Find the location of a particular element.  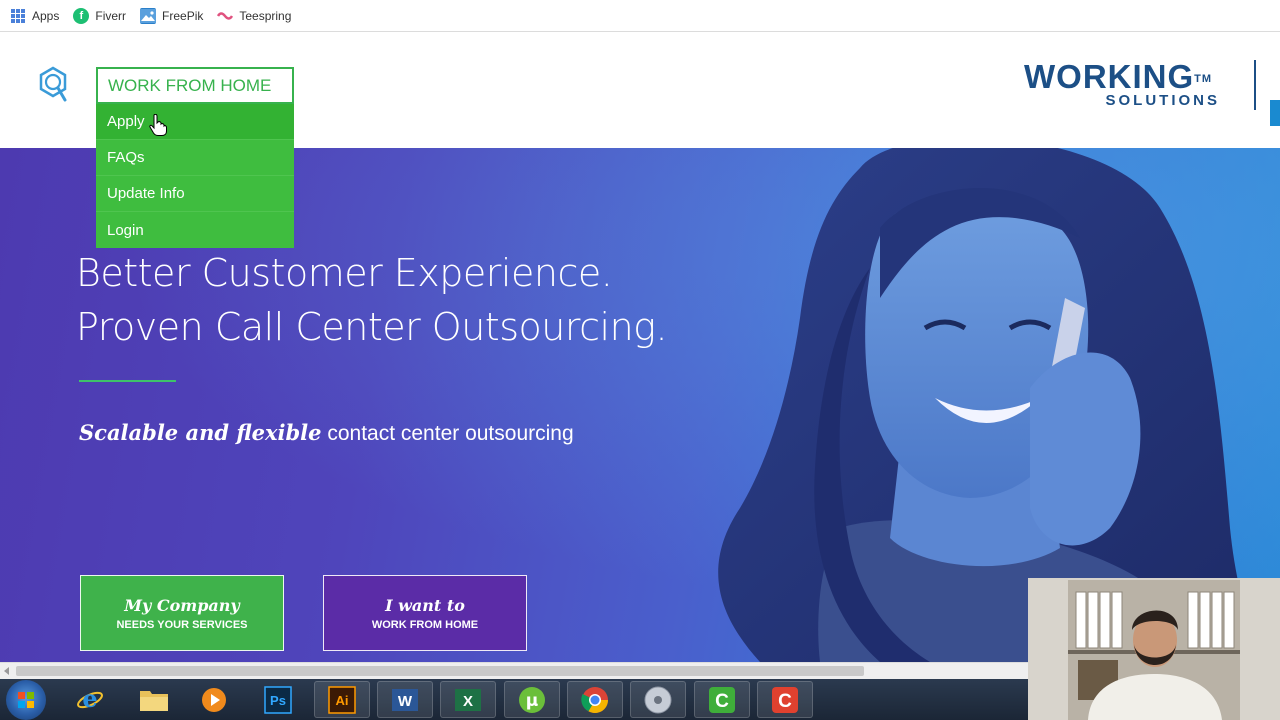

bookmark-apps: Apps is located at coordinates (34, 16).